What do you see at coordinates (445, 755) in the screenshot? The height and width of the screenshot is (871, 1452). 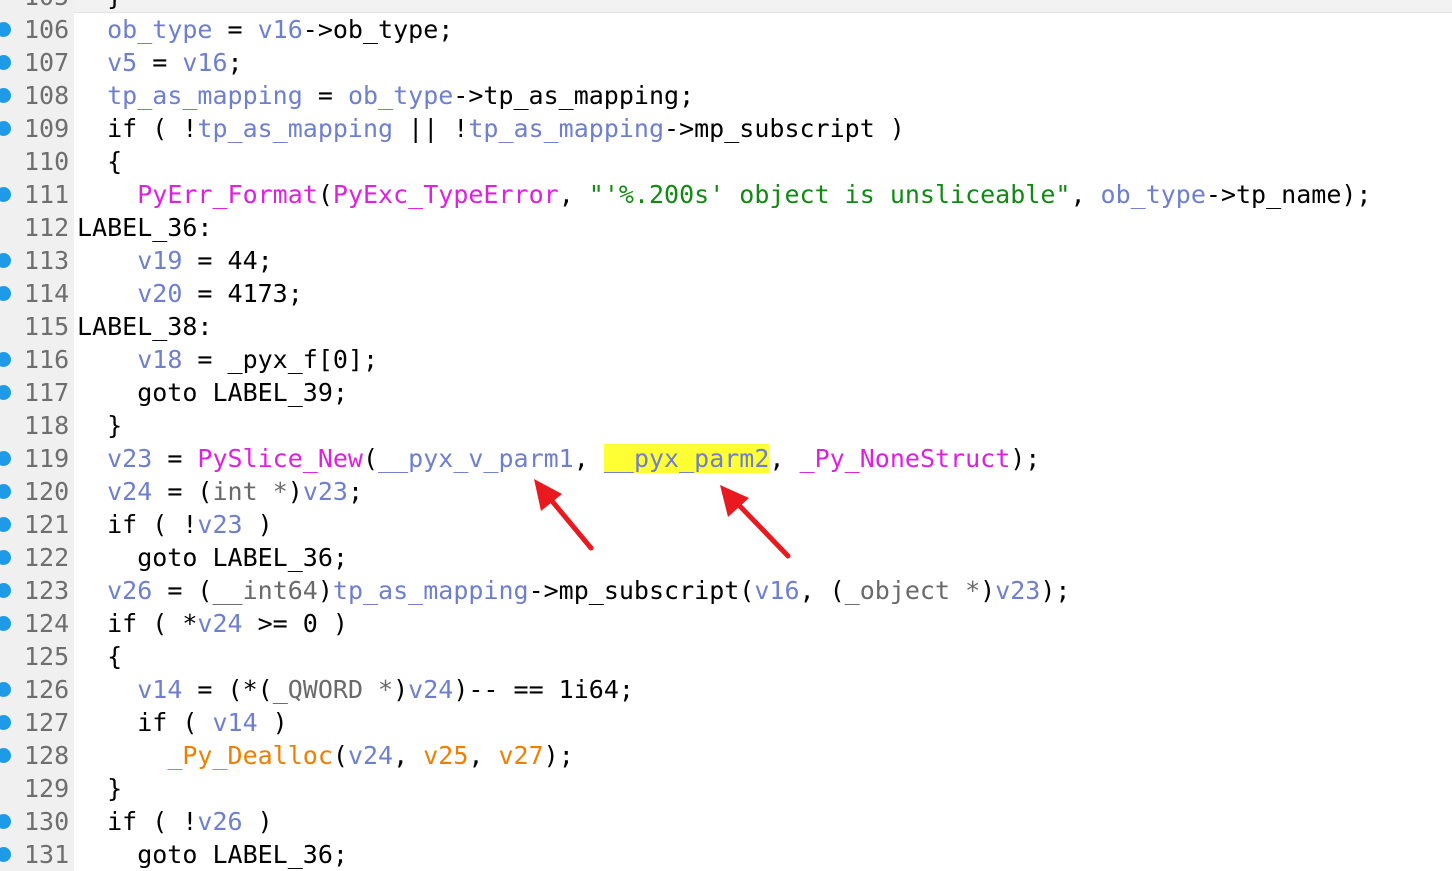 I see `code-token: v25` at bounding box center [445, 755].